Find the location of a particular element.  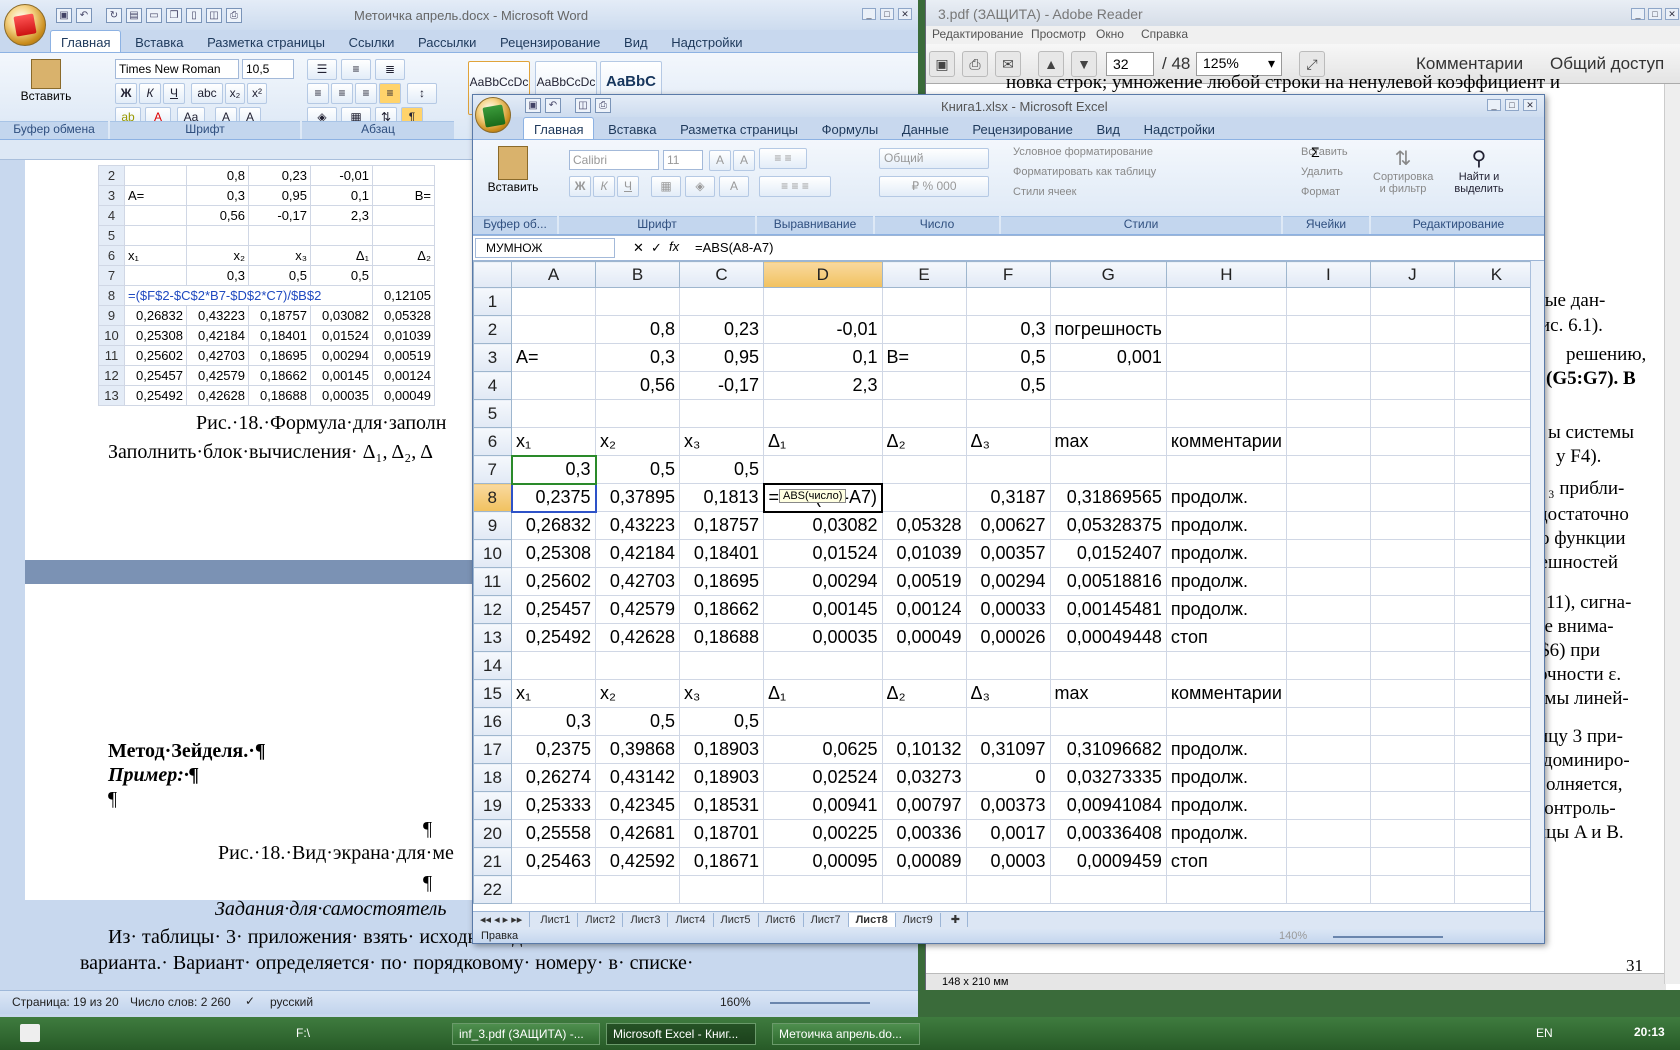

tab-page-layout: Разметка страницы is located at coordinates (266, 42).